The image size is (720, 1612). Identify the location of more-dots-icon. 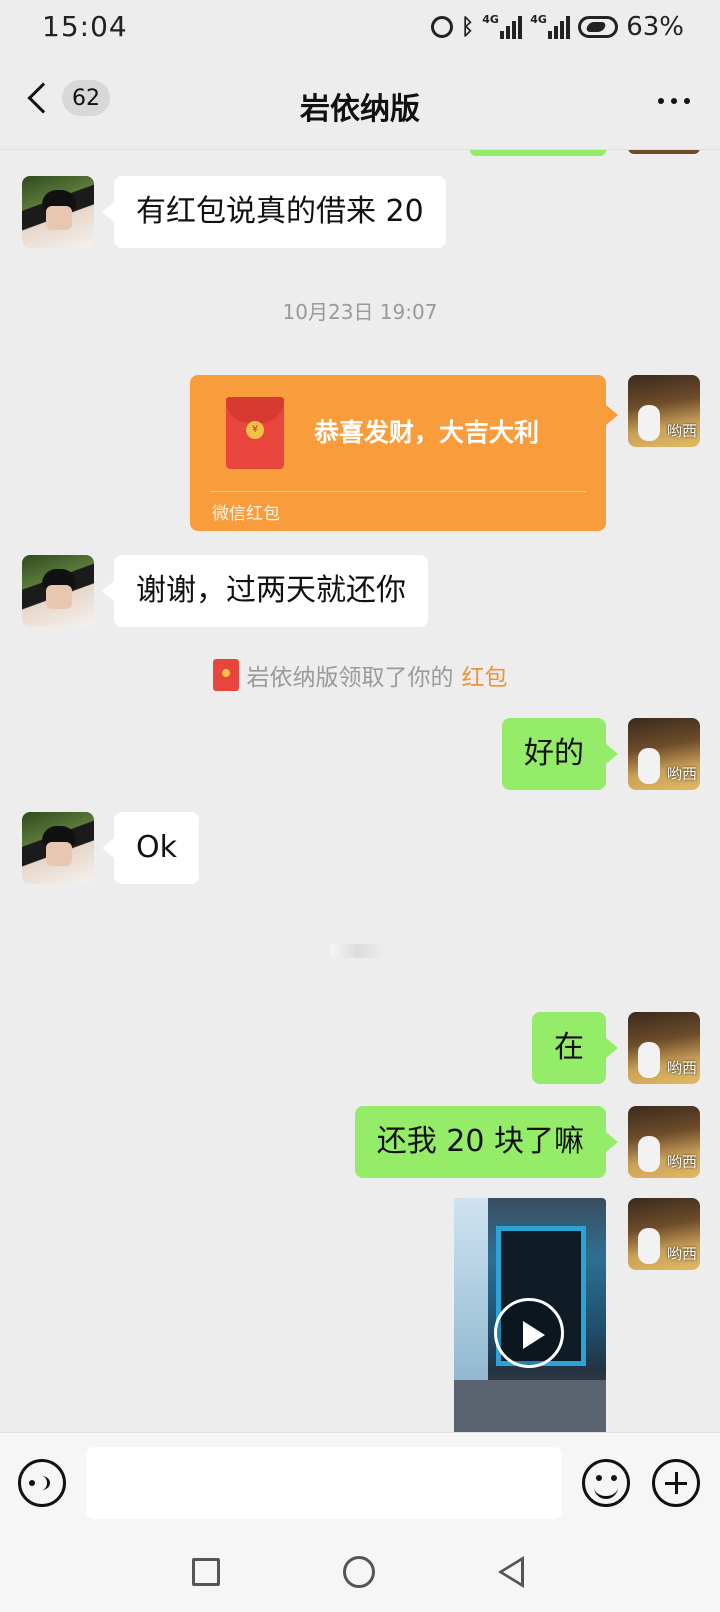
(661, 101).